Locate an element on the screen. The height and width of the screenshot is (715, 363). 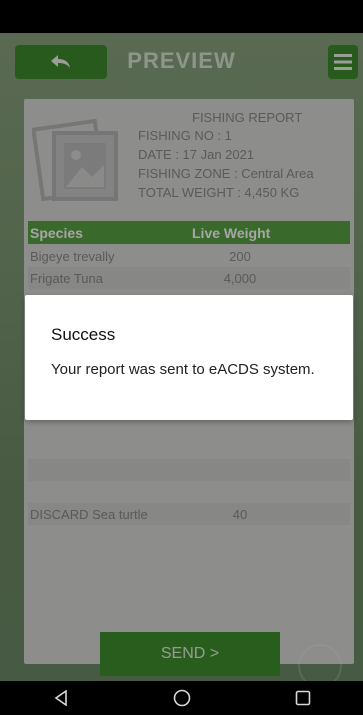
nav-home-button is located at coordinates (182, 698).